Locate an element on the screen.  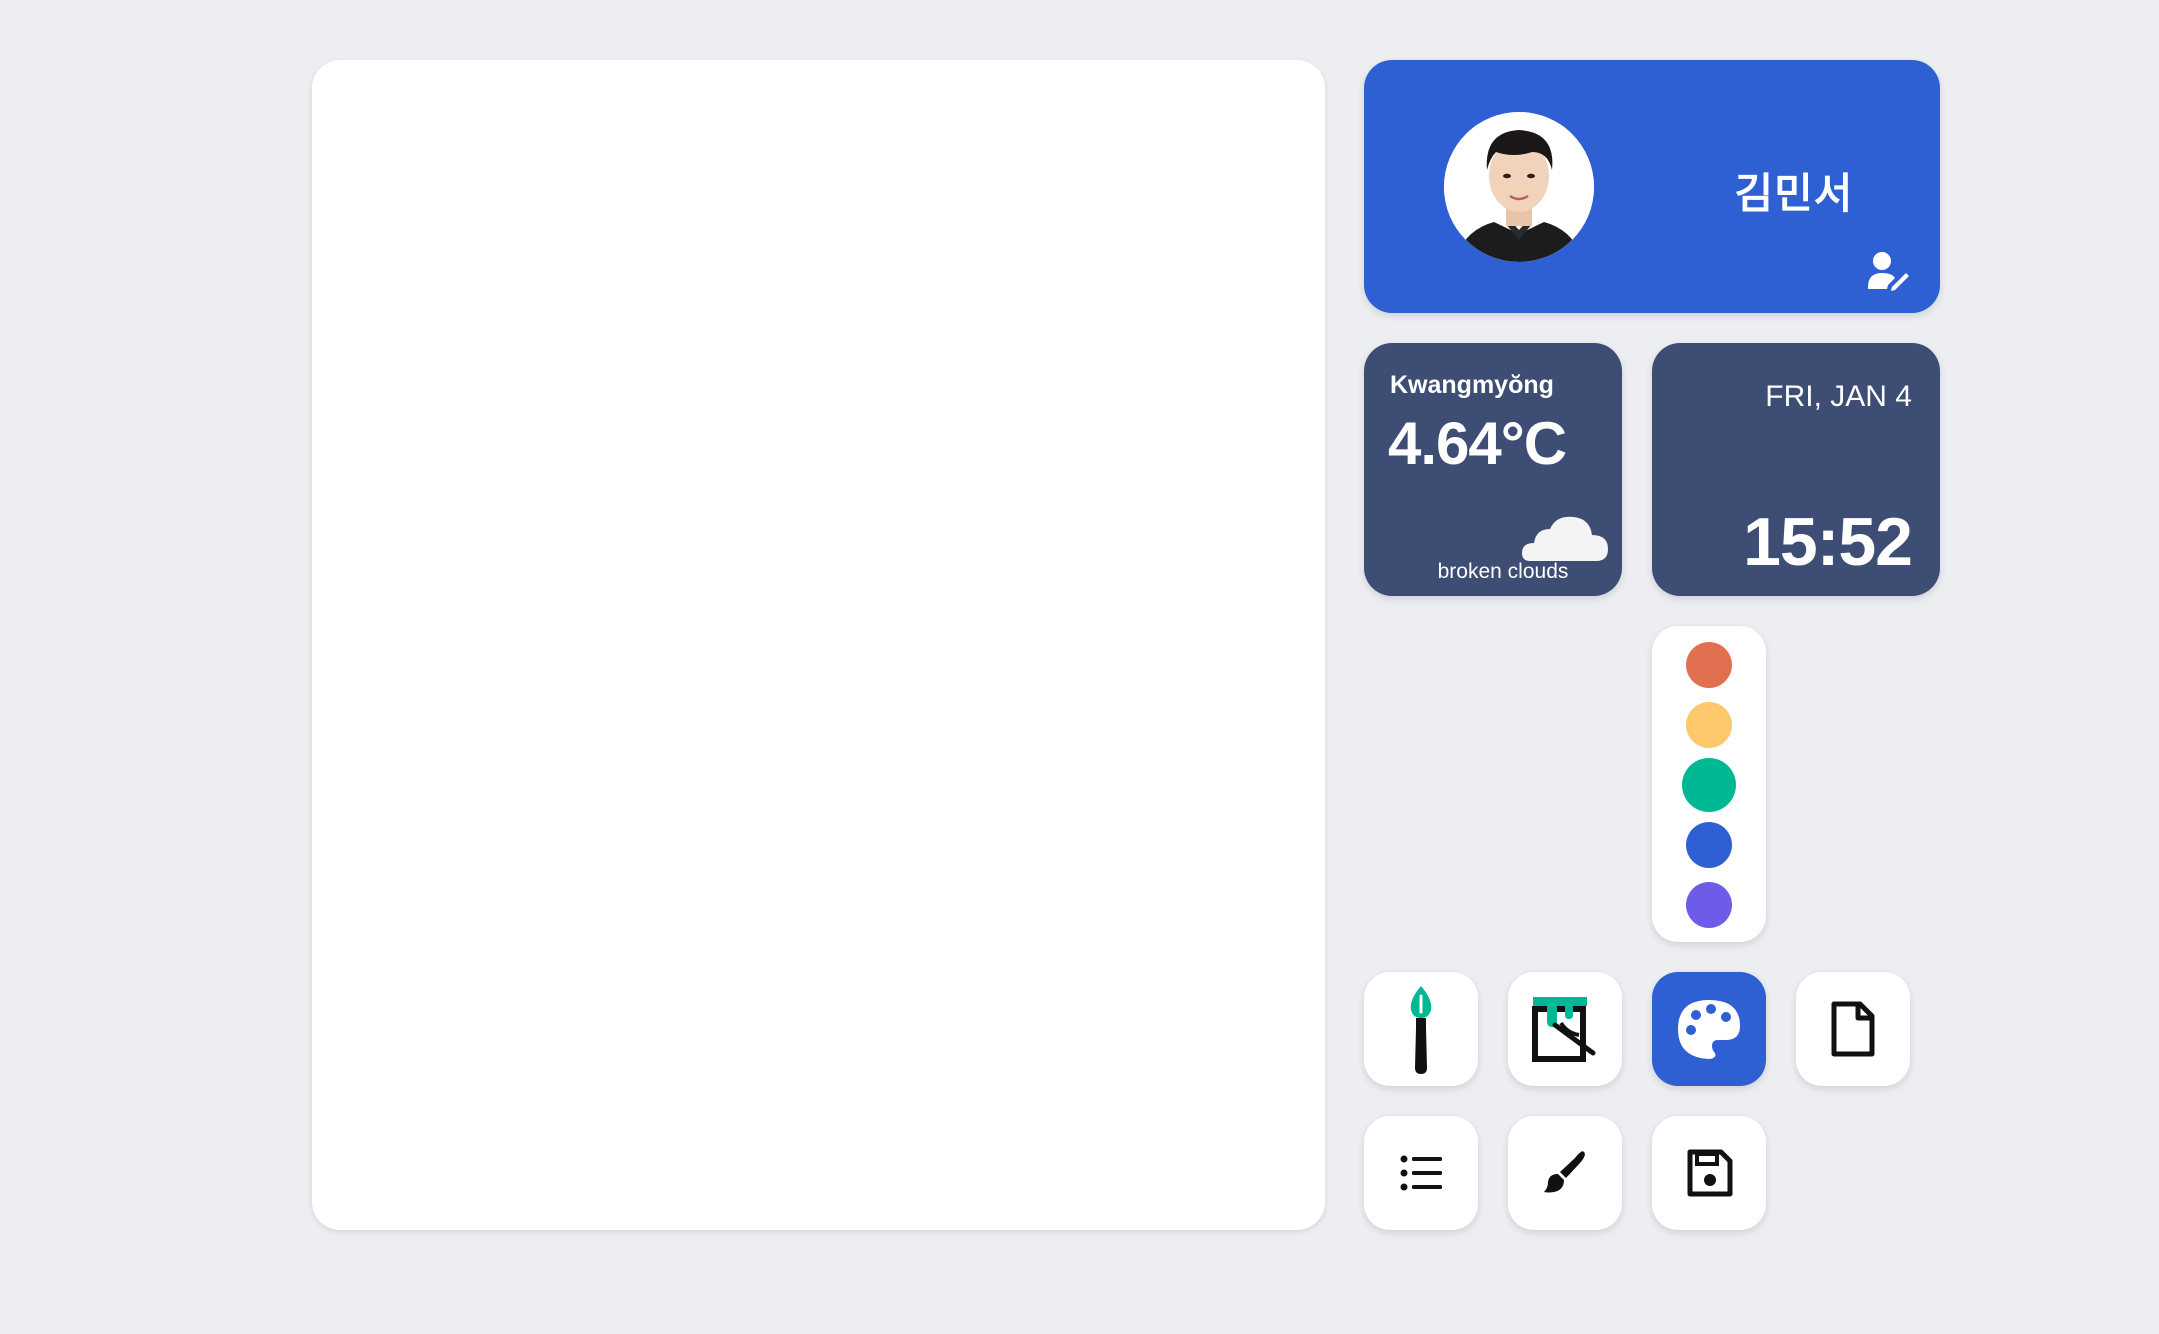
user-edit-icon is located at coordinates (1888, 271).